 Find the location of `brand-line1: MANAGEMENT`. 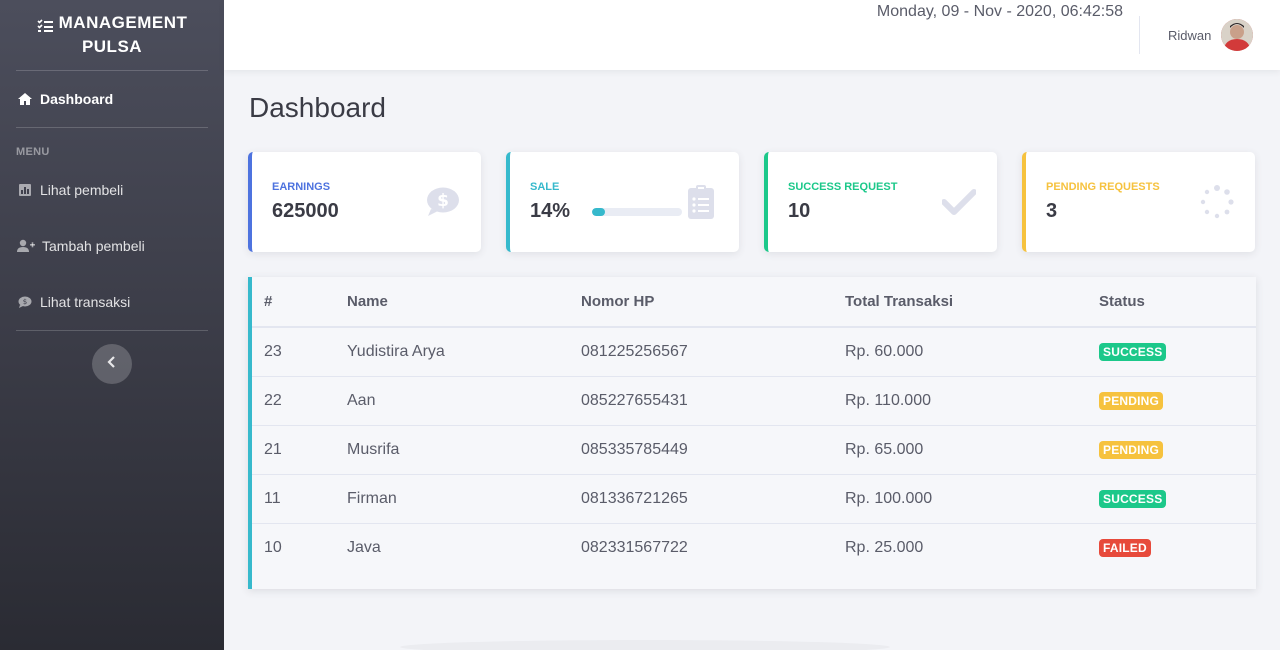

brand-line1: MANAGEMENT is located at coordinates (123, 22).